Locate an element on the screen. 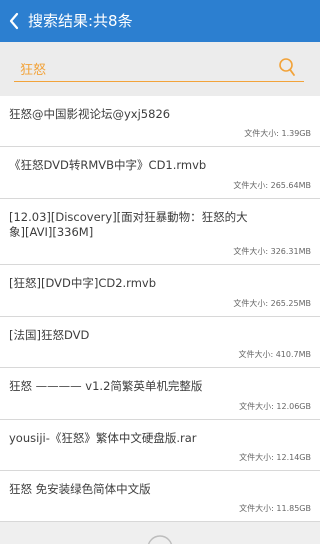 Image resolution: width=320 pixels, height=544 pixels. item-size: 文件大小: 12.14GB is located at coordinates (275, 457).